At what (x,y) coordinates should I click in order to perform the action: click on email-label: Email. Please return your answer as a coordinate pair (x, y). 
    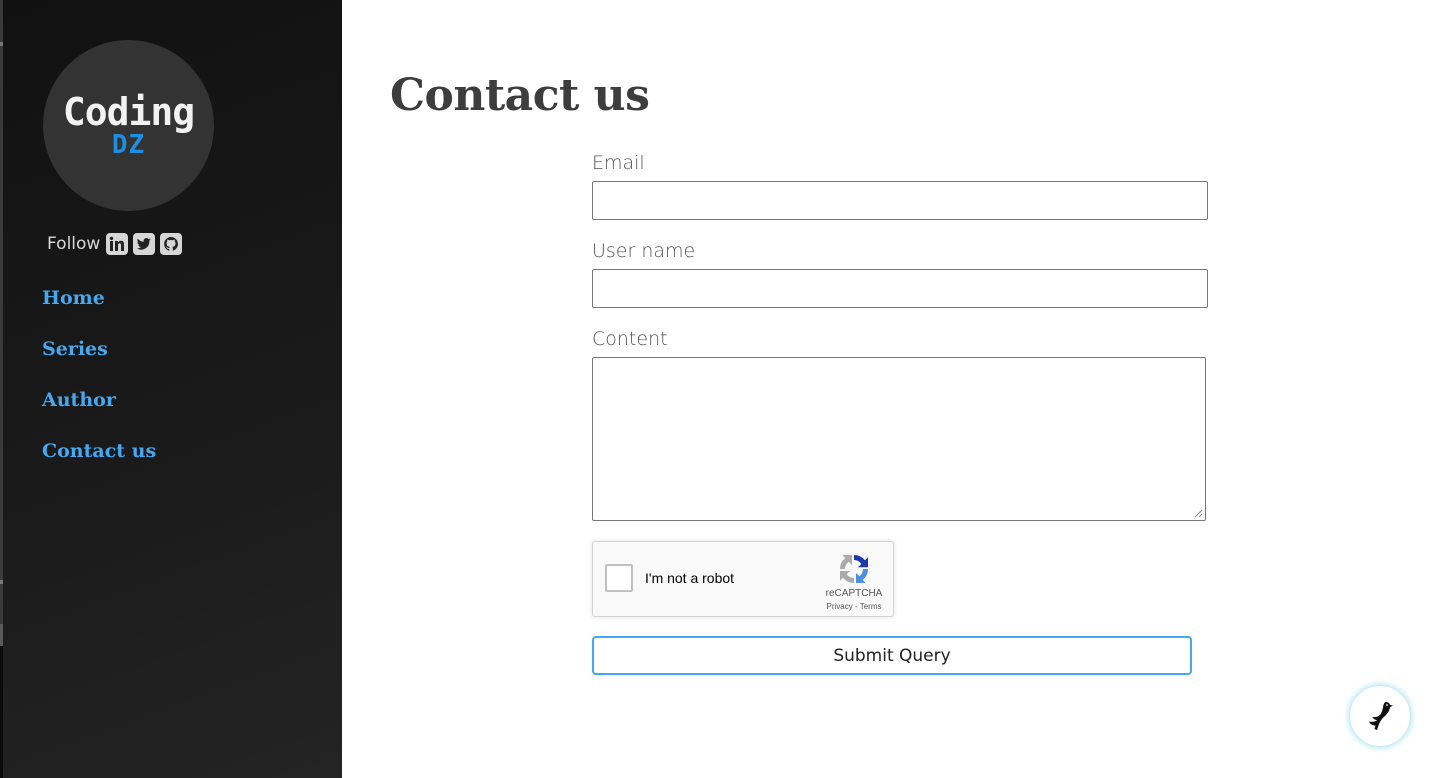
    Looking at the image, I should click on (618, 163).